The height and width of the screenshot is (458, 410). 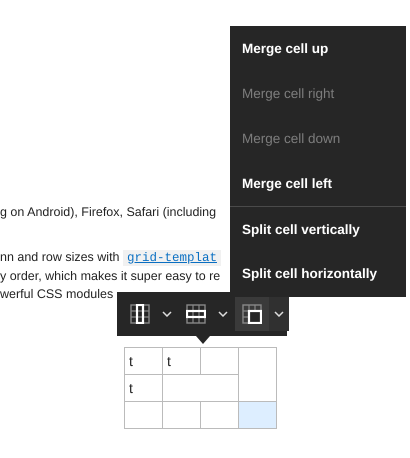 What do you see at coordinates (318, 228) in the screenshot?
I see `menu-item: Split cell vertically` at bounding box center [318, 228].